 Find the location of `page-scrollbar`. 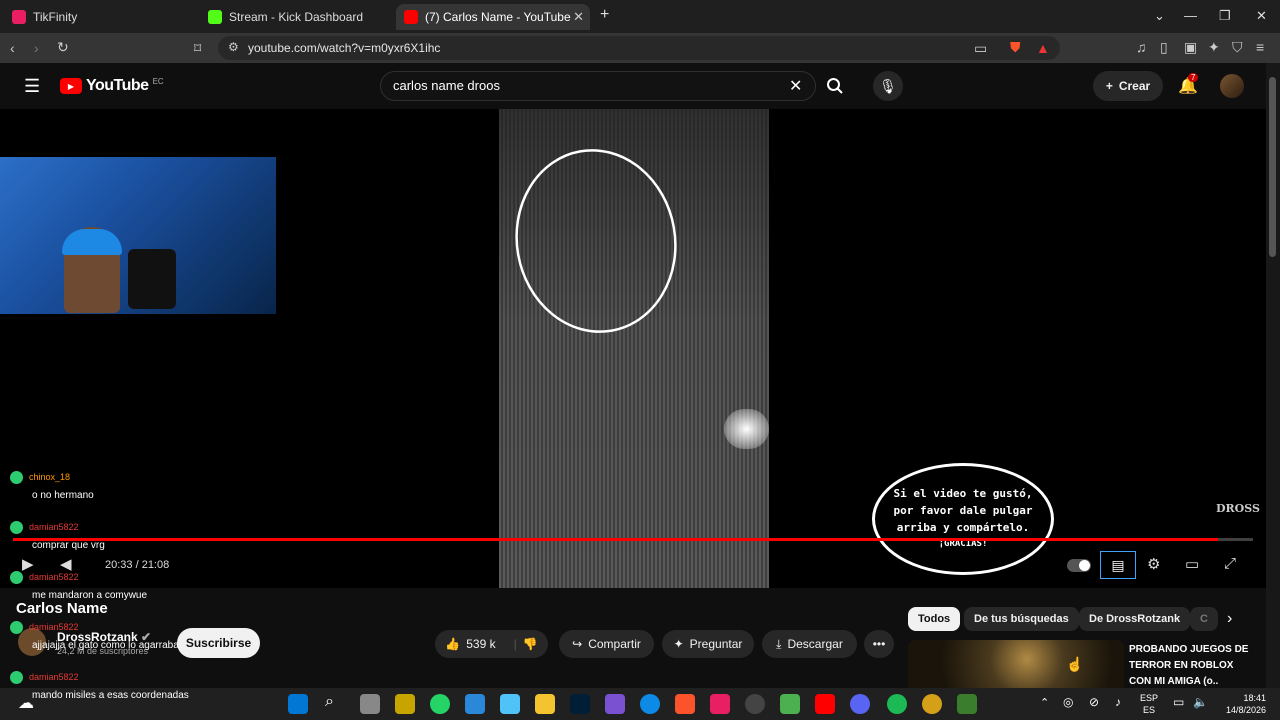

page-scrollbar is located at coordinates (1273, 375).